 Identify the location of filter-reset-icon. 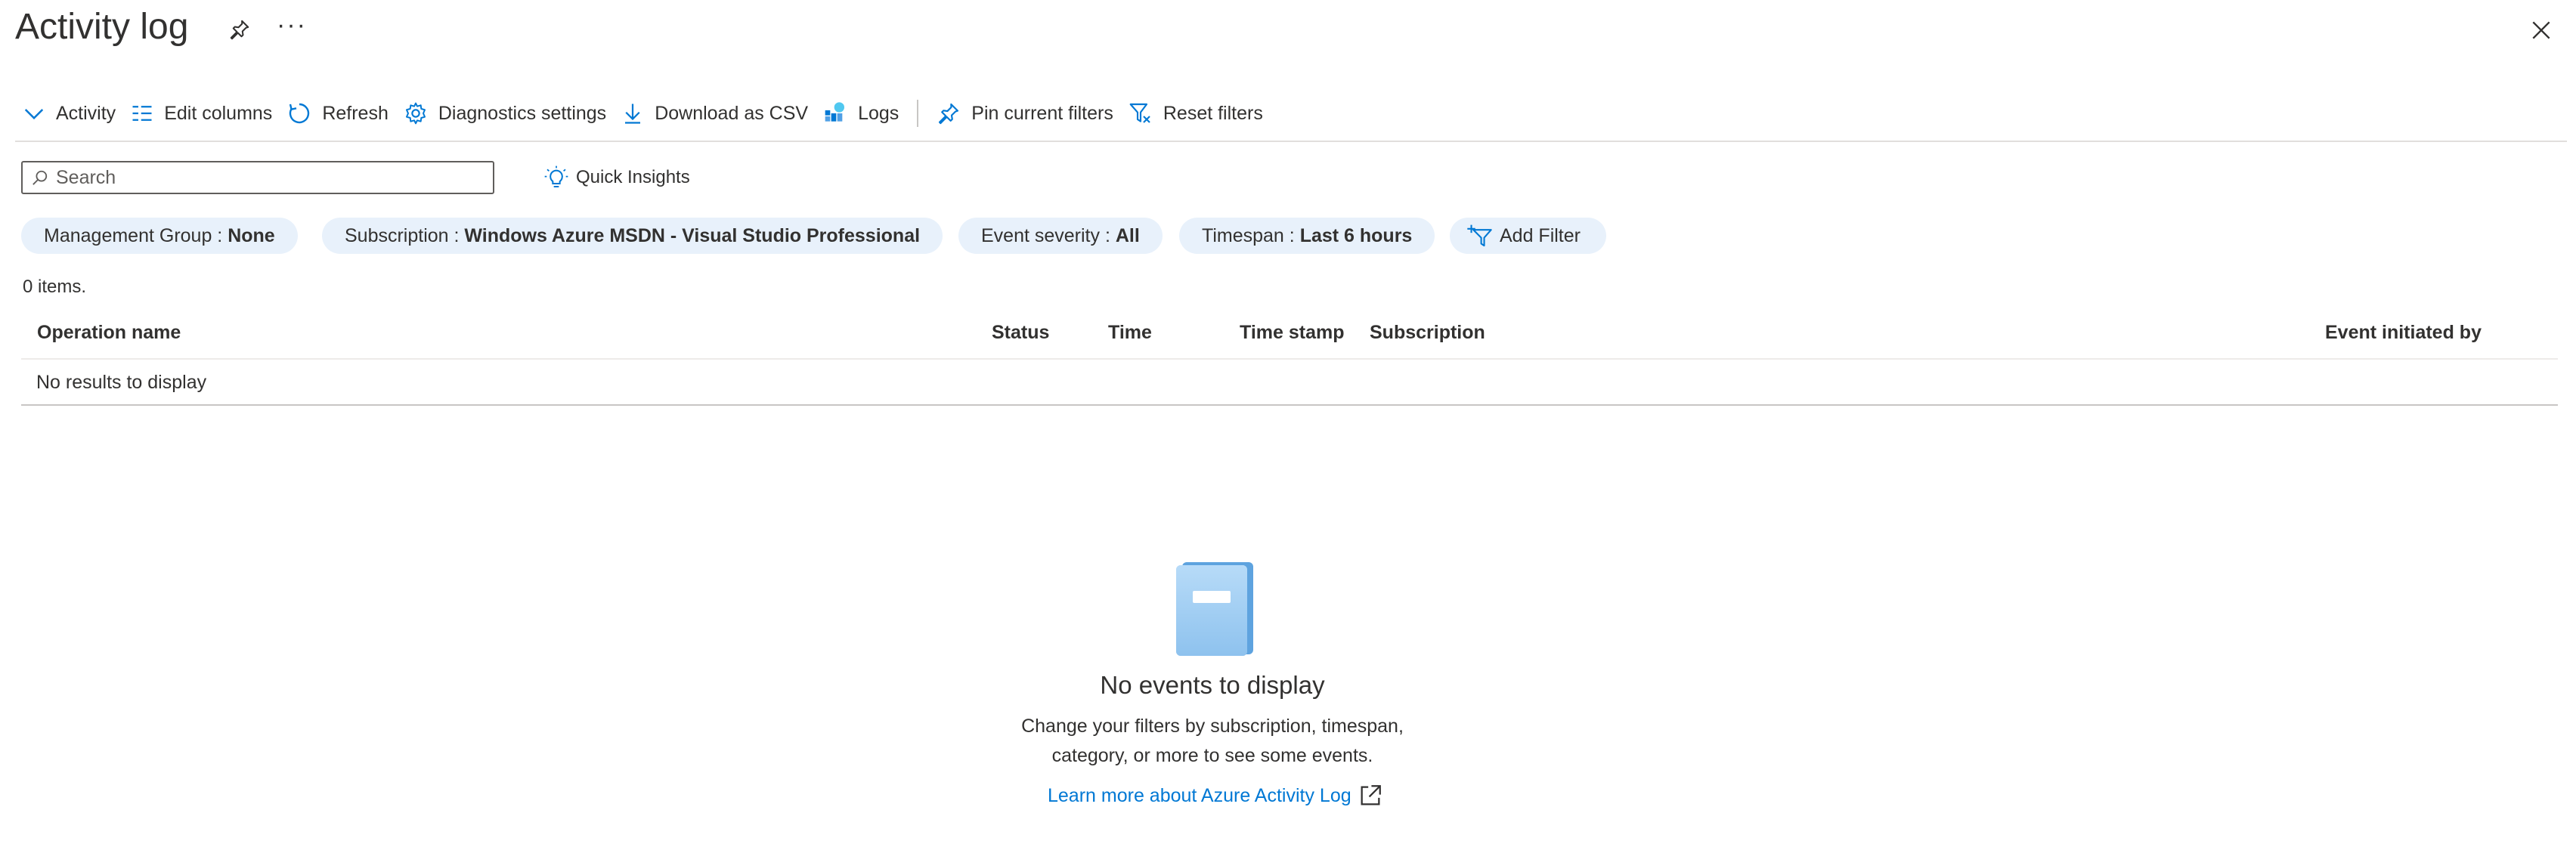
(1139, 113).